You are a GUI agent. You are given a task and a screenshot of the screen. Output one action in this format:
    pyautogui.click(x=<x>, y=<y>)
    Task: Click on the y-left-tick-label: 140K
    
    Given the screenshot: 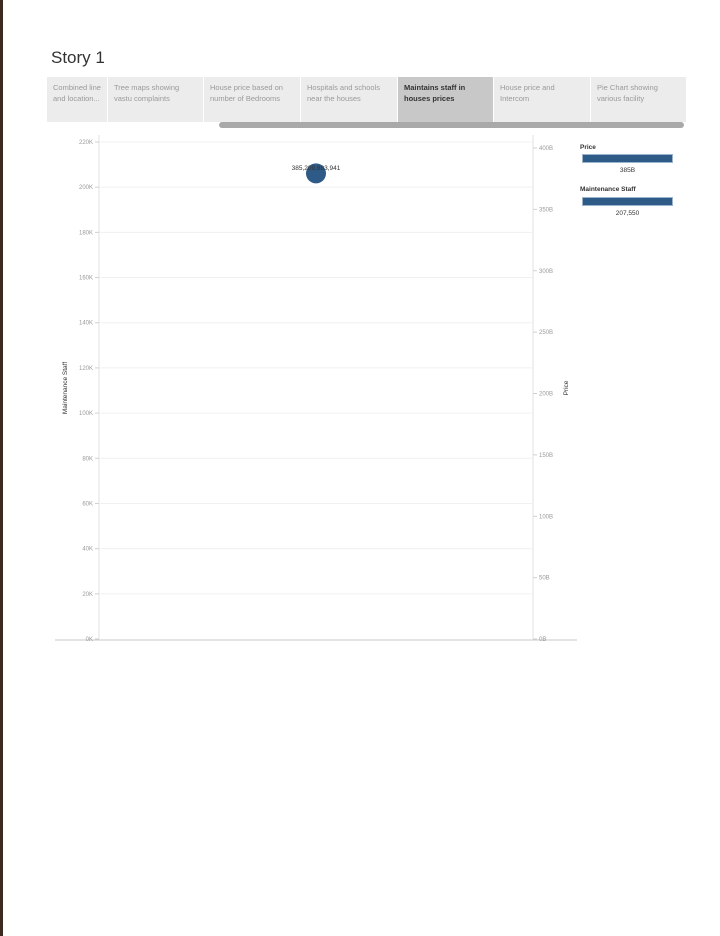 What is the action you would take?
    pyautogui.click(x=86, y=324)
    